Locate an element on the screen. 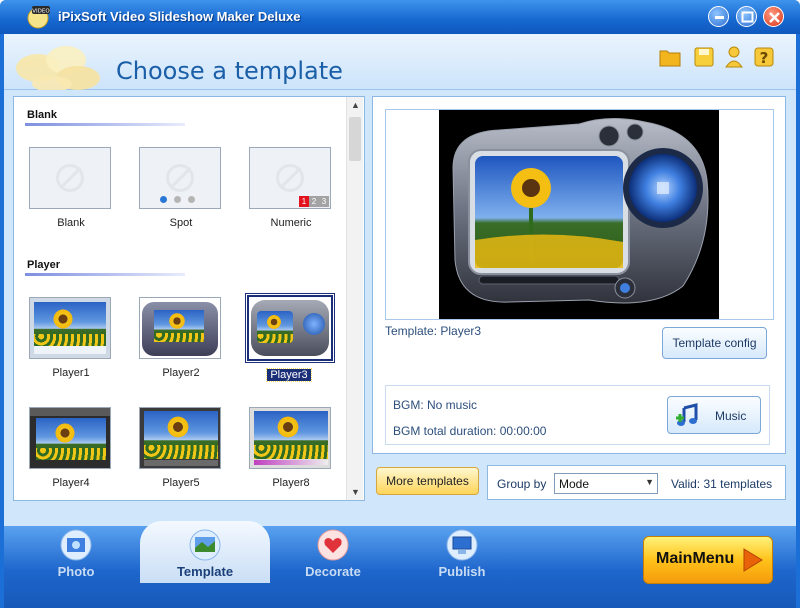 This screenshot has width=800, height=608. template-item-player2: Player2 is located at coordinates (181, 338).